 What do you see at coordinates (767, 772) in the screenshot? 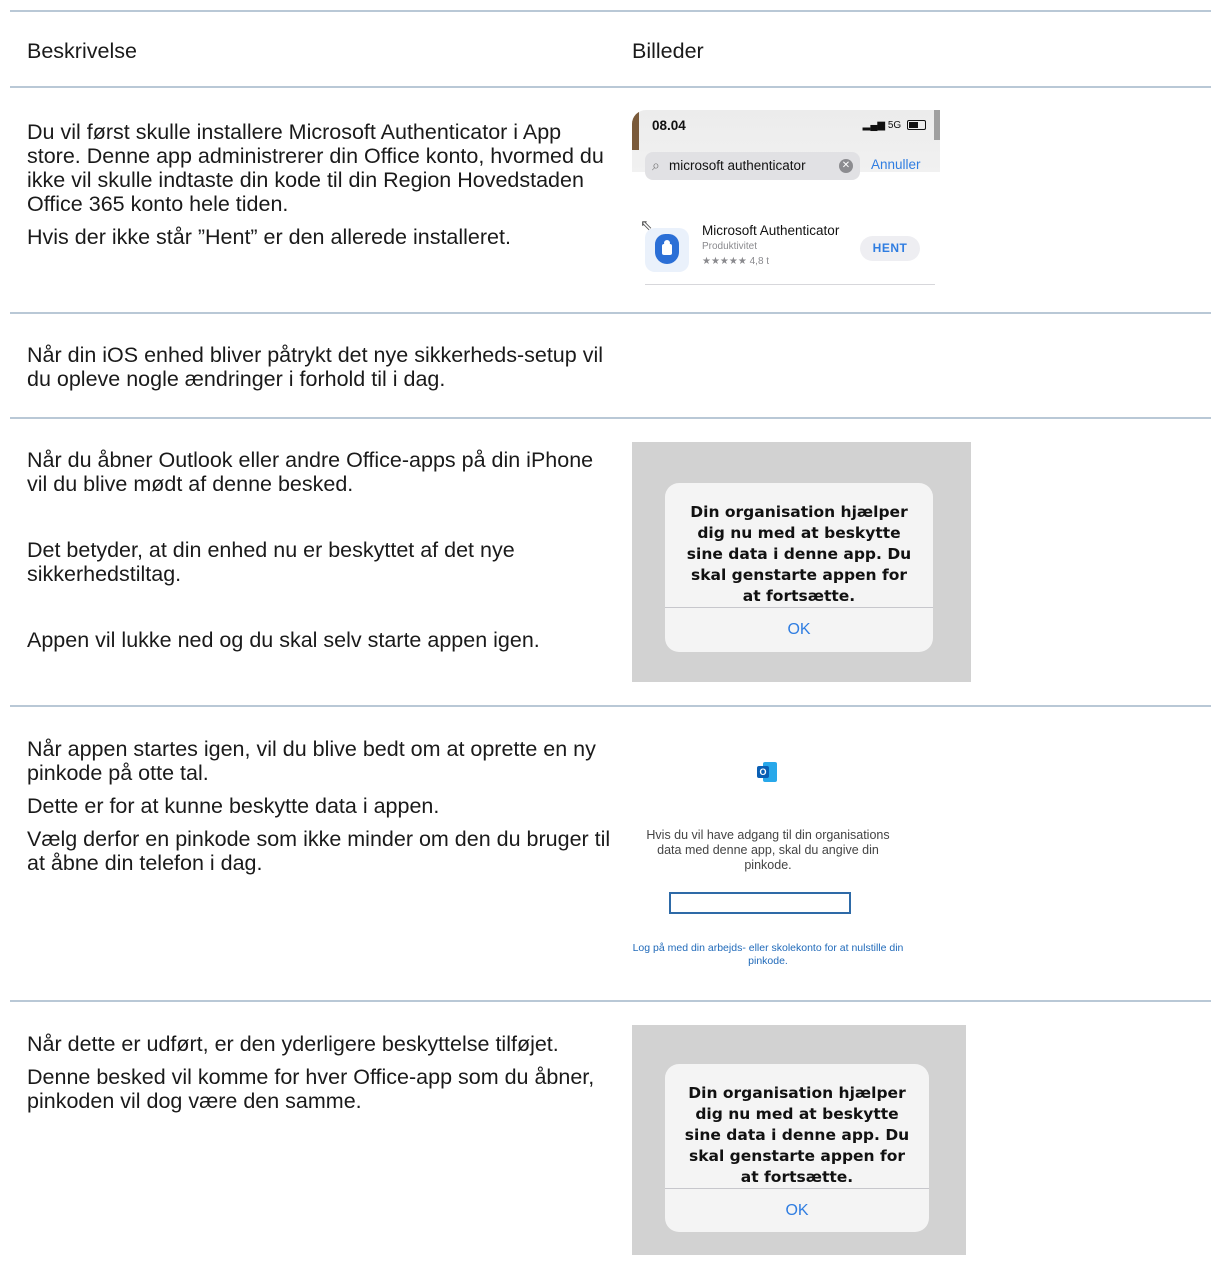
I see `outlook-icon: O` at bounding box center [767, 772].